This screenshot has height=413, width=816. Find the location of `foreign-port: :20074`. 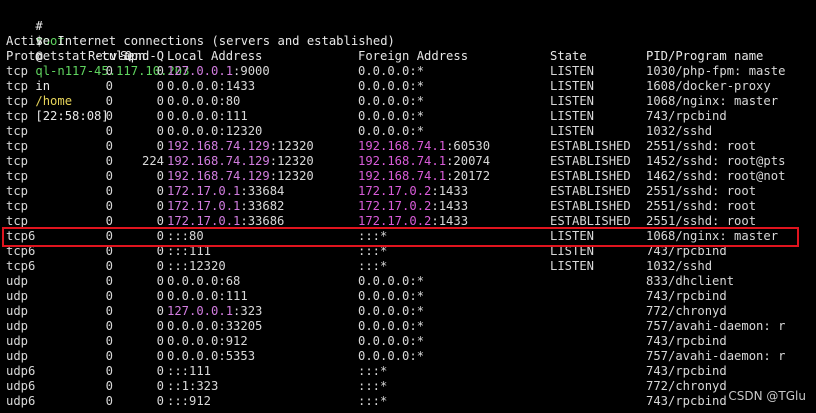

foreign-port: :20074 is located at coordinates (468, 161).